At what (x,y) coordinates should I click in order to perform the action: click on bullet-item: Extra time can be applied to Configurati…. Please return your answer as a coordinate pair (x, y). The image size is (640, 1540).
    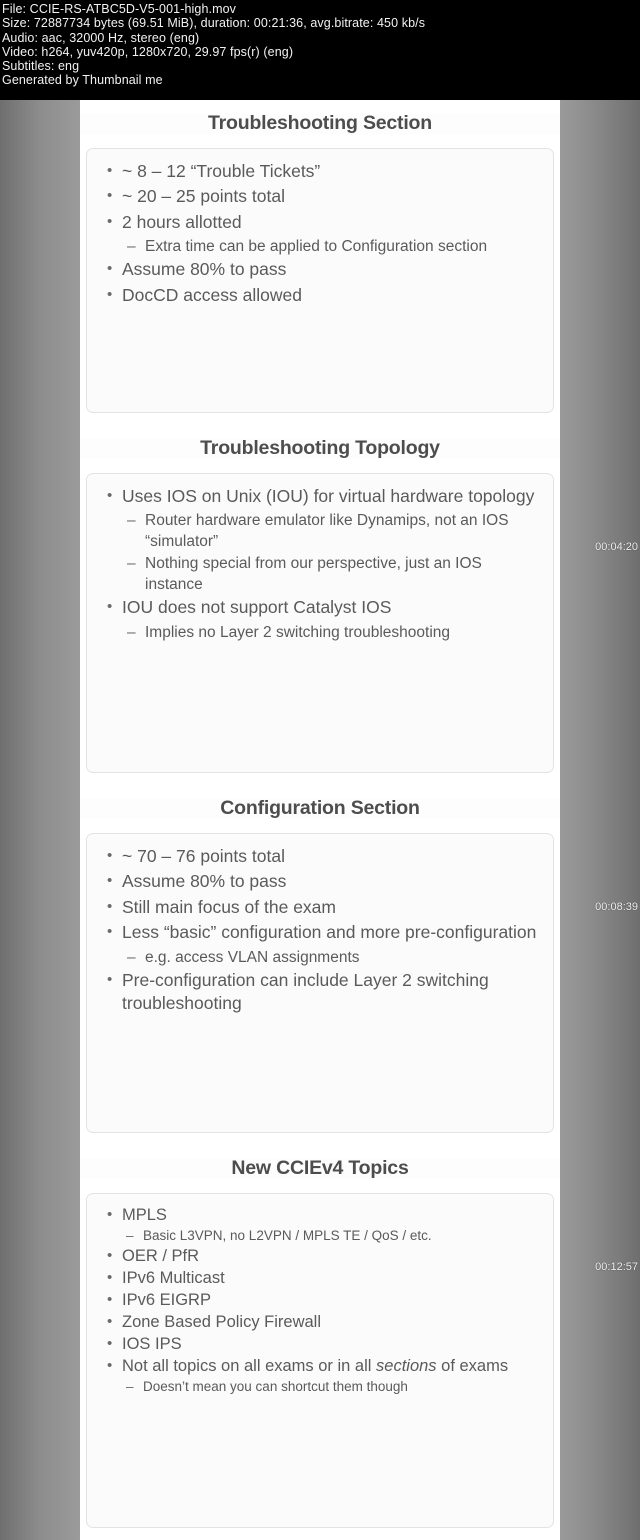
    Looking at the image, I should click on (320, 246).